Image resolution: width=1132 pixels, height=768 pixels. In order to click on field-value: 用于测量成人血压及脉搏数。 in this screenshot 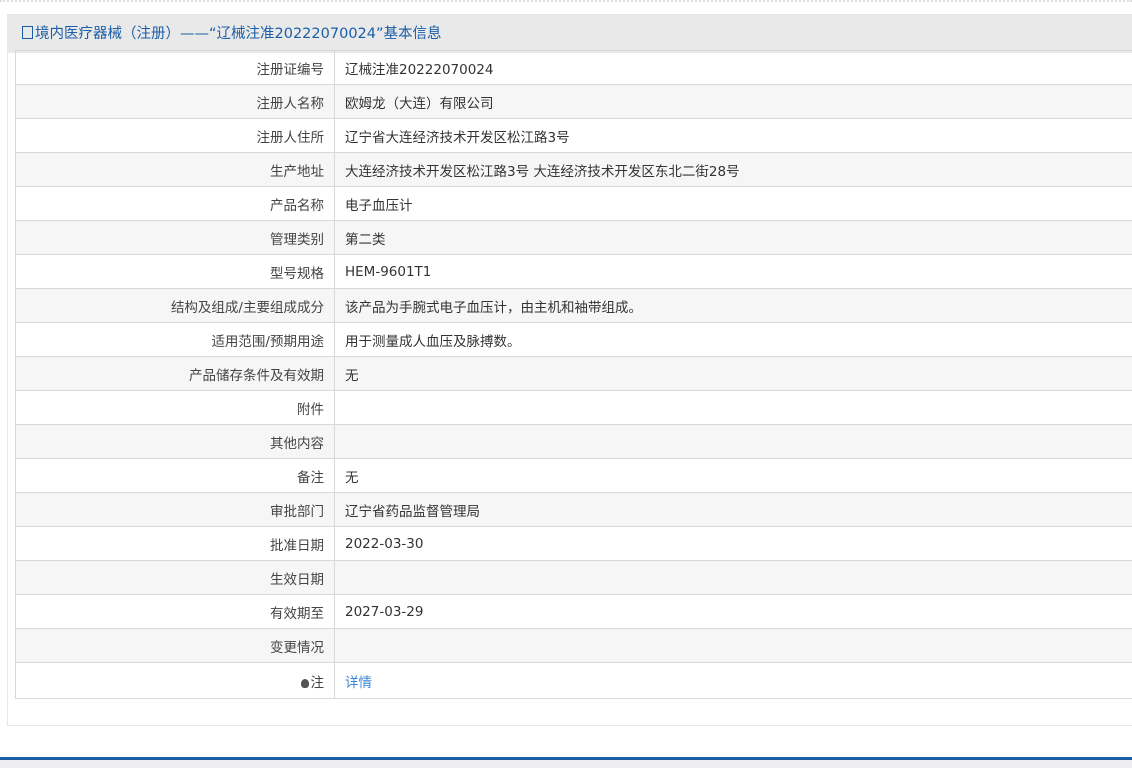, I will do `click(733, 339)`.